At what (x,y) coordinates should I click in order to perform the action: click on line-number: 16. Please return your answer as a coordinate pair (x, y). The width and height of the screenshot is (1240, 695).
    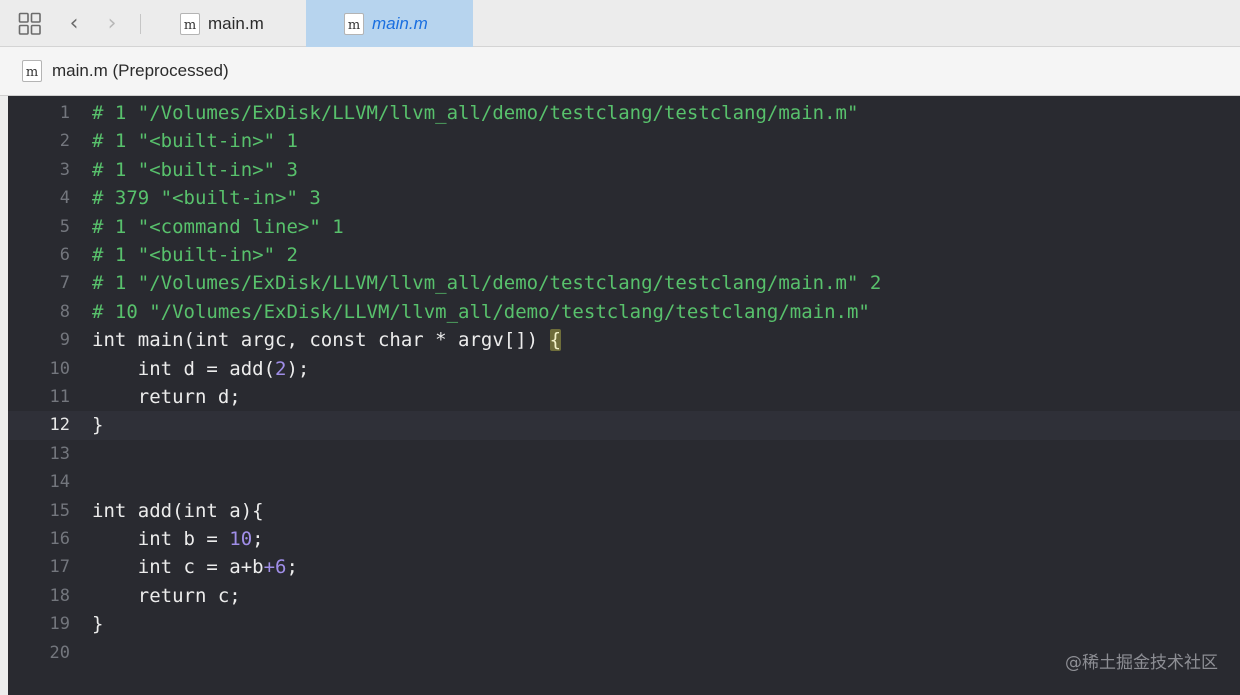
    Looking at the image, I should click on (59, 539).